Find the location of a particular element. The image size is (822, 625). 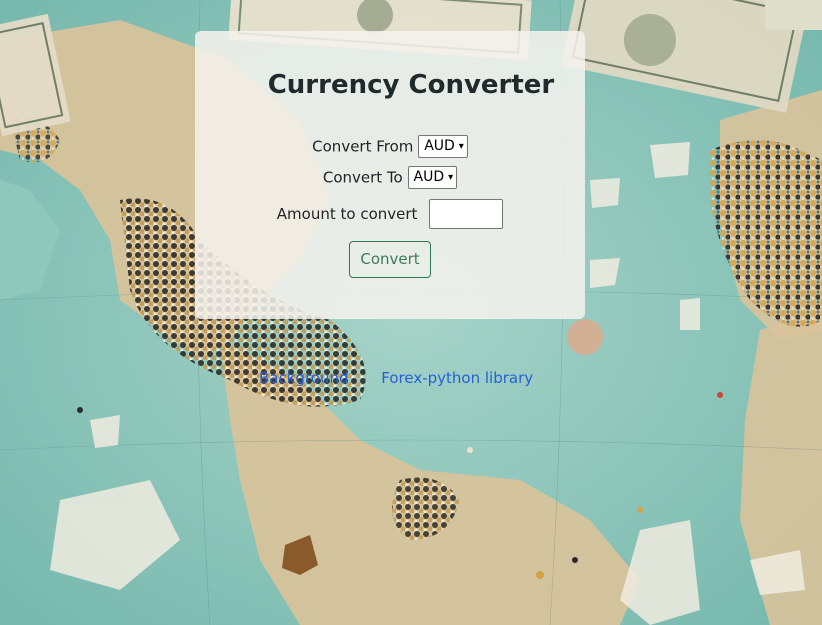

convert-button: Convert is located at coordinates (390, 259).